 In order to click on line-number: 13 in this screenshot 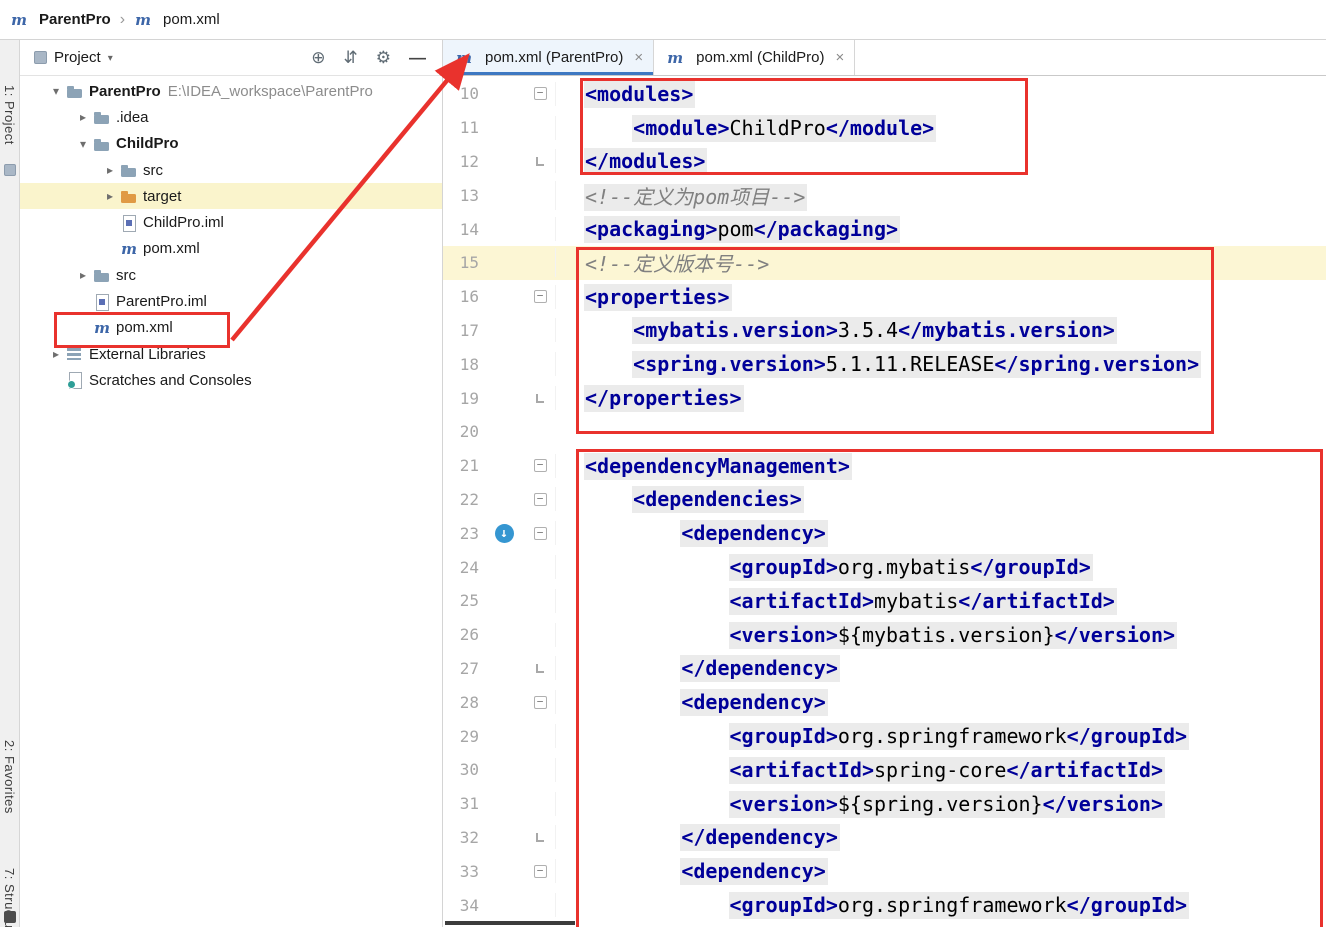, I will do `click(469, 195)`.